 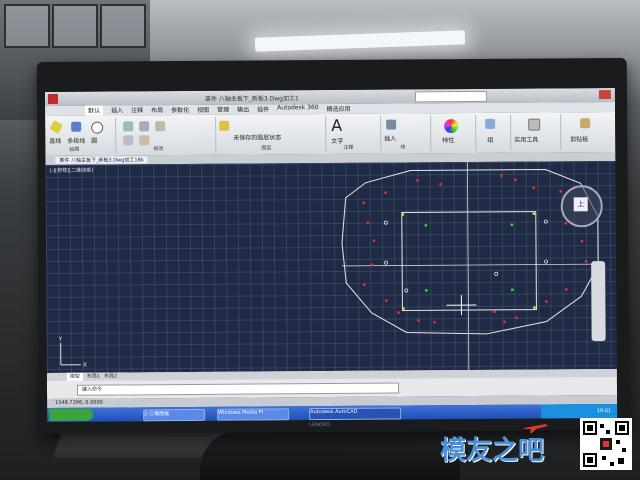 I want to click on plane-logo-icon, so click(x=536, y=428).